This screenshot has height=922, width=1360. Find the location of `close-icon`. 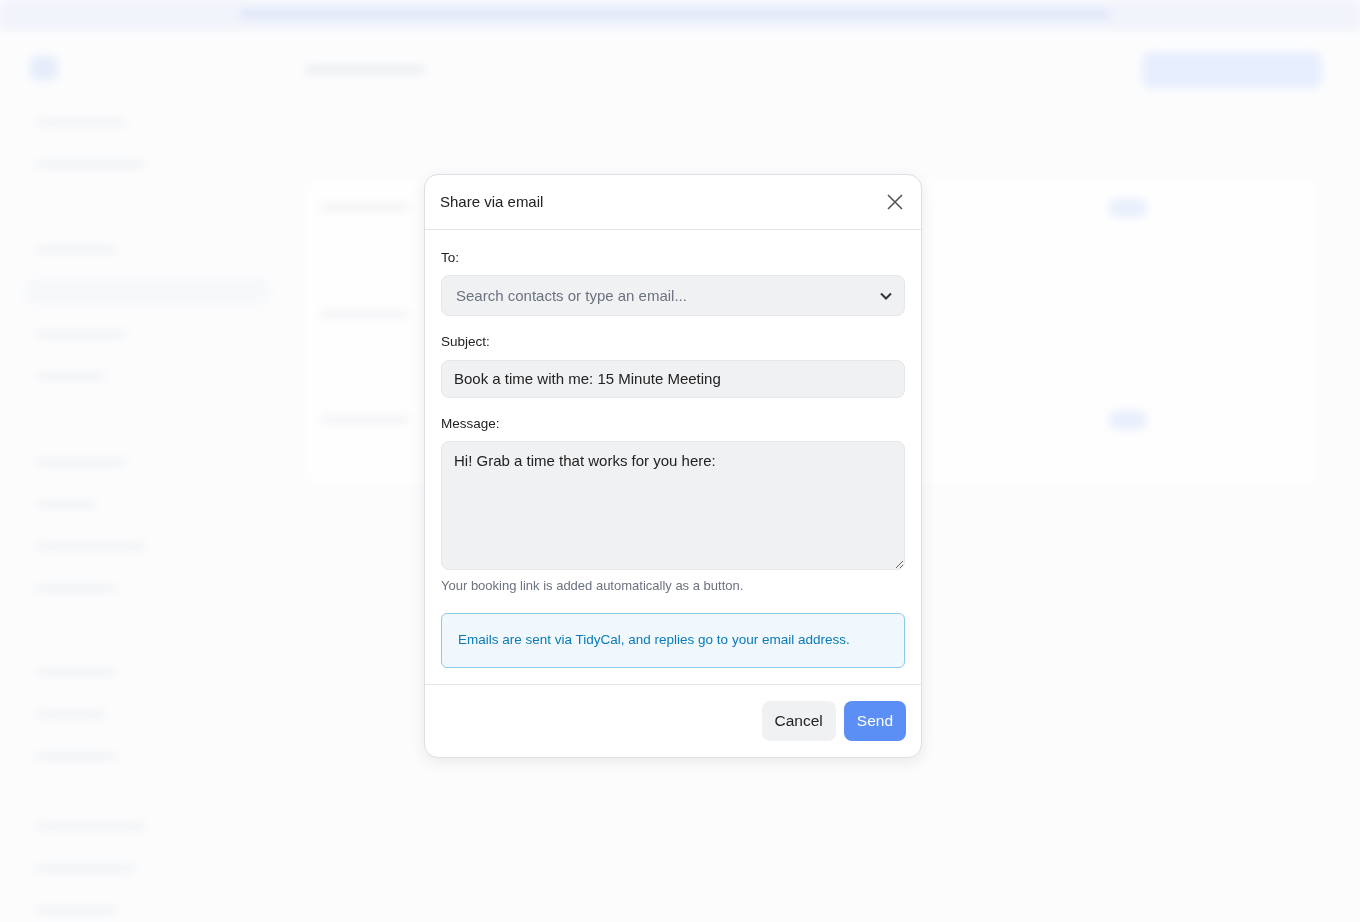

close-icon is located at coordinates (895, 202).